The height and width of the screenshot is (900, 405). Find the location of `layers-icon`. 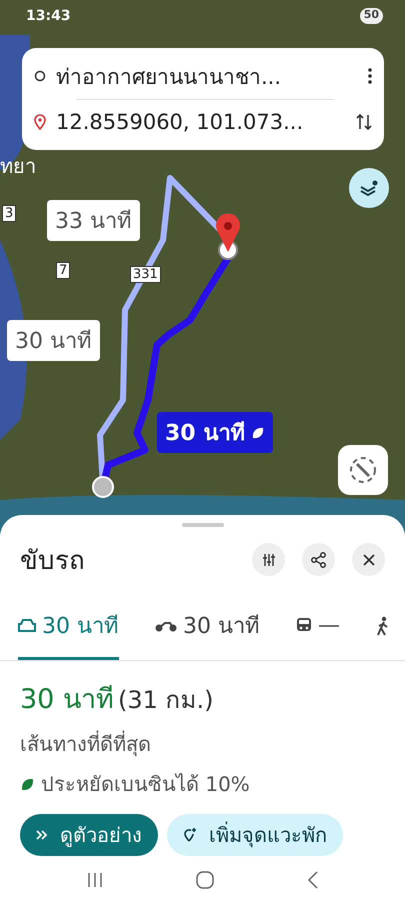

layers-icon is located at coordinates (369, 188).